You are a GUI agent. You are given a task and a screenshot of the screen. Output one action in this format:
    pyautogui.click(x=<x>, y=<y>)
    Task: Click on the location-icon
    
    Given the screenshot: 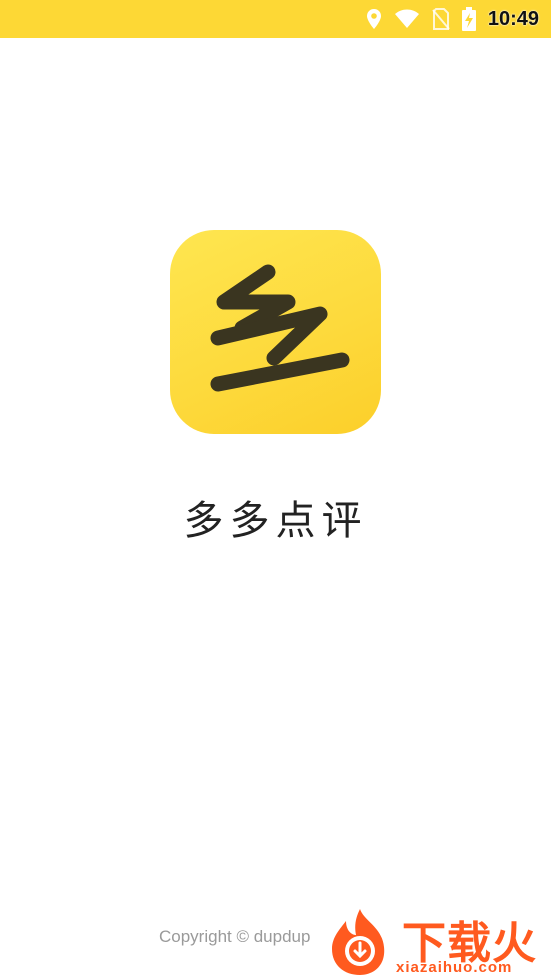 What is the action you would take?
    pyautogui.click(x=374, y=19)
    